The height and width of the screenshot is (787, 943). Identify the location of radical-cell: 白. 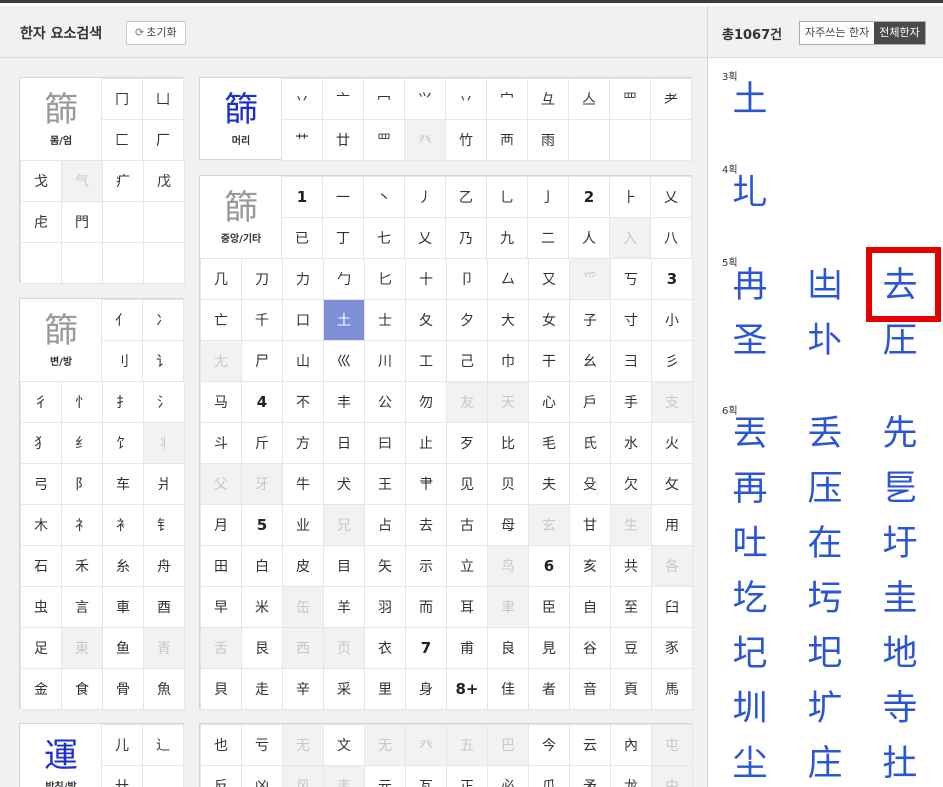
(262, 566).